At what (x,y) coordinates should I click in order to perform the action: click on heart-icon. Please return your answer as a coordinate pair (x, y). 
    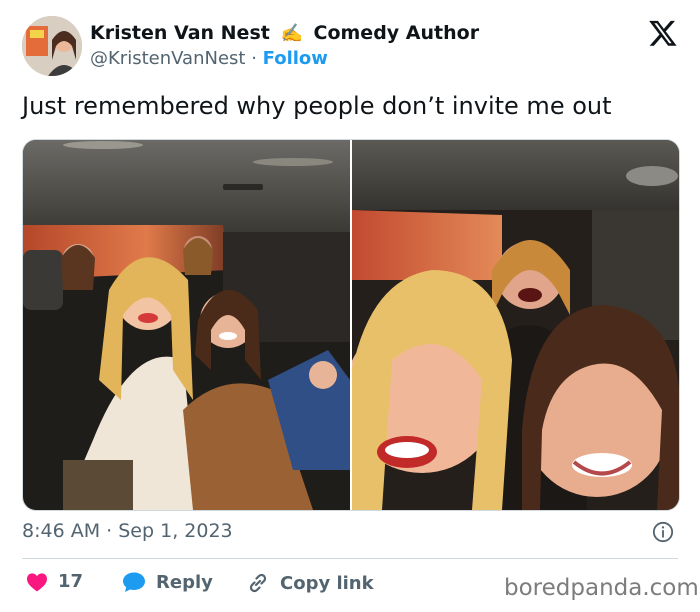
    Looking at the image, I should click on (37, 582).